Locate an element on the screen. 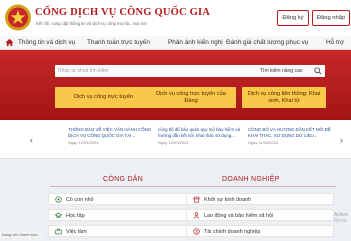 The height and width of the screenshot is (241, 351). citizen-item-small-children: Có con nhỏ is located at coordinates (122, 199).